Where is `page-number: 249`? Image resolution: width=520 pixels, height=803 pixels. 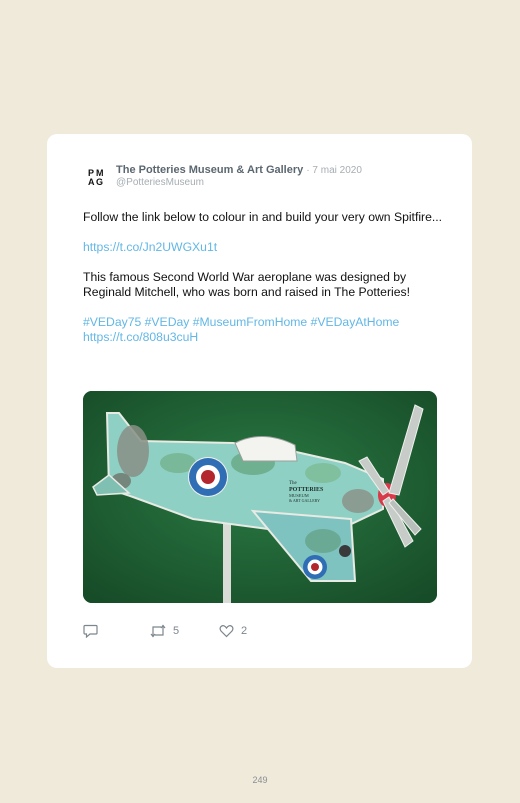
page-number: 249 is located at coordinates (260, 780).